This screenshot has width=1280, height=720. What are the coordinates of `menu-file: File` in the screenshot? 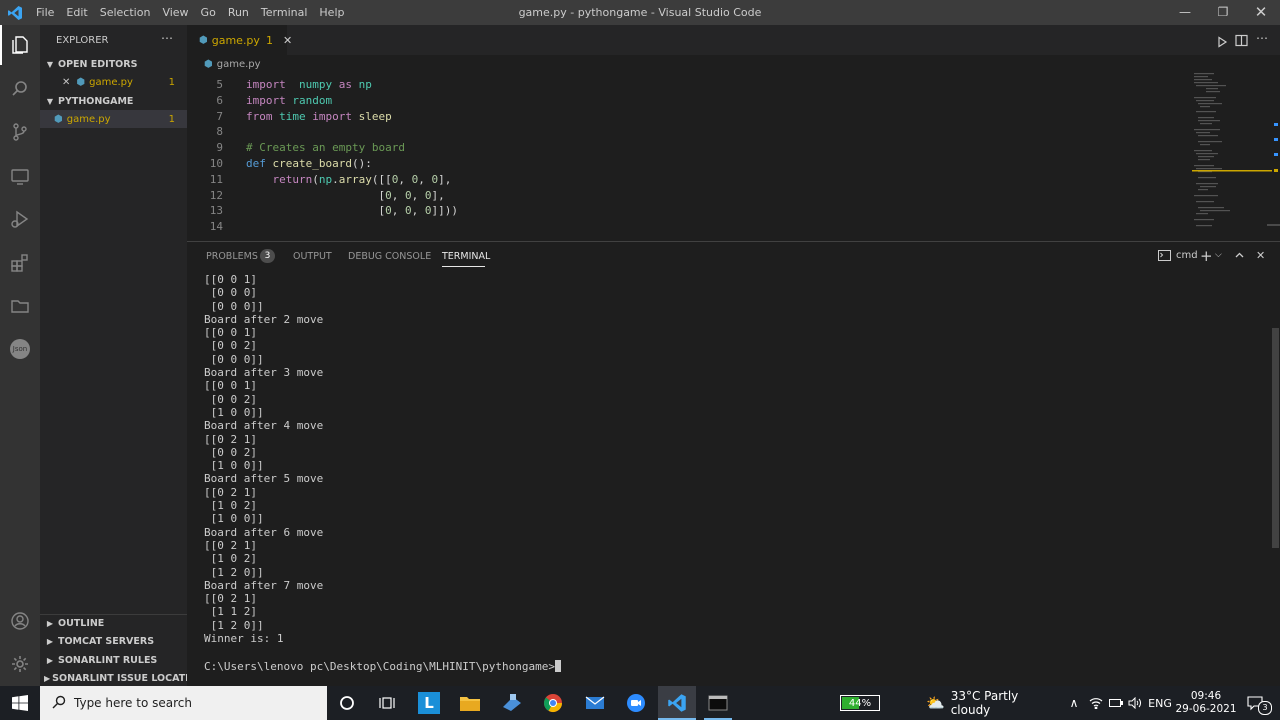 It's located at (45, 12).